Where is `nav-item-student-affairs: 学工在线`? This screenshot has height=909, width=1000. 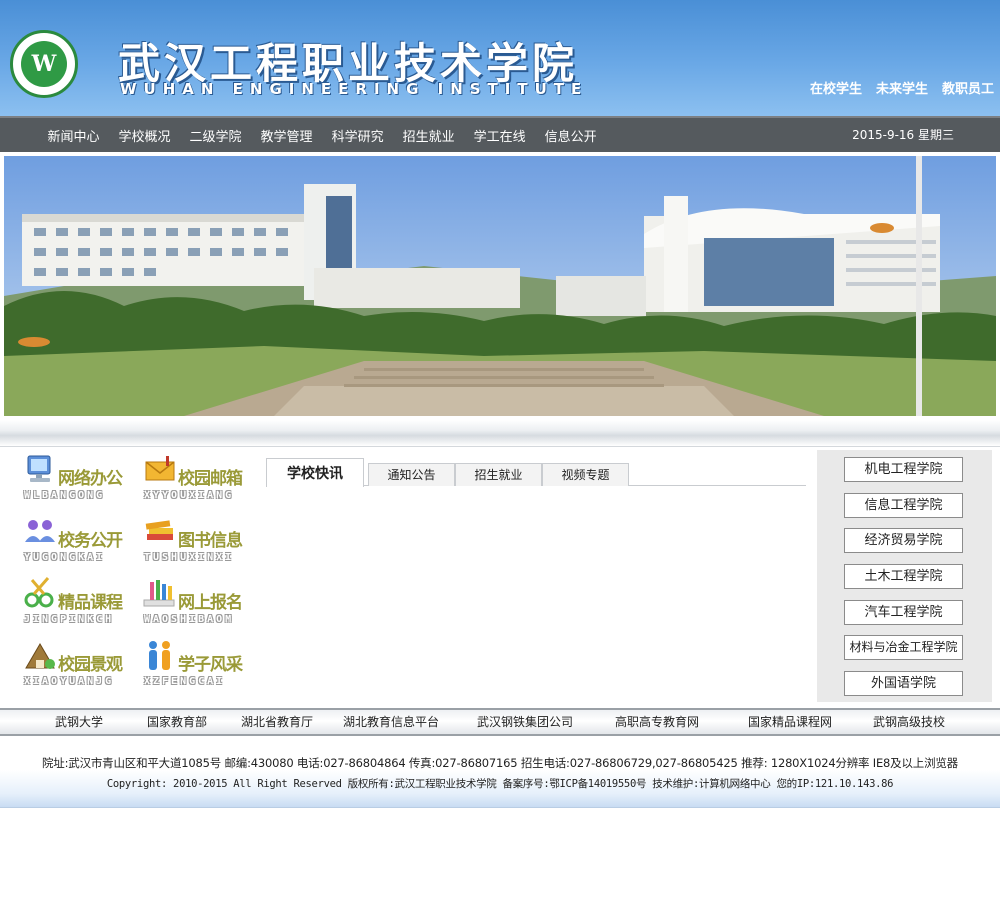 nav-item-student-affairs: 学工在线 is located at coordinates (499, 135).